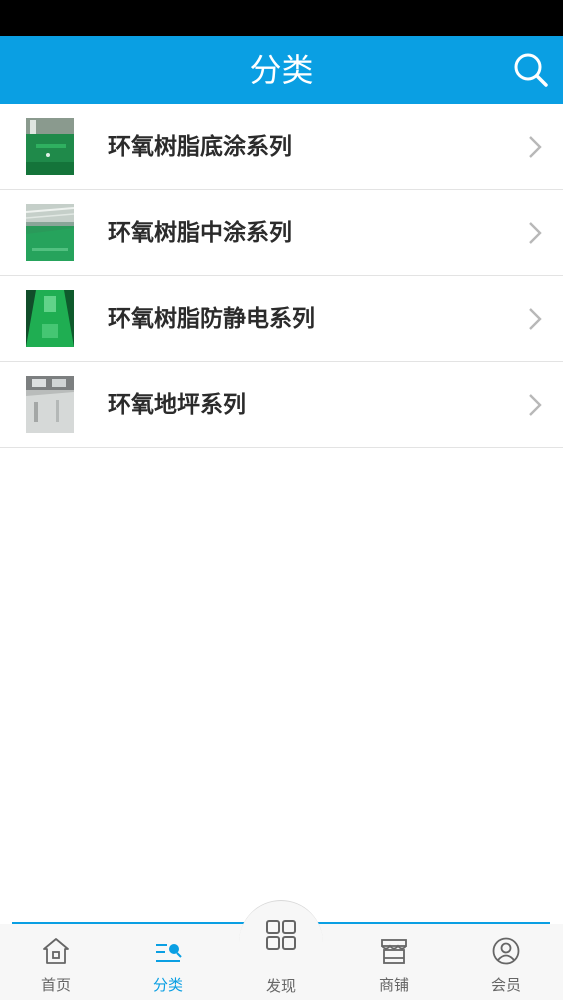  What do you see at coordinates (280, 986) in the screenshot?
I see `tab-label: 发现` at bounding box center [280, 986].